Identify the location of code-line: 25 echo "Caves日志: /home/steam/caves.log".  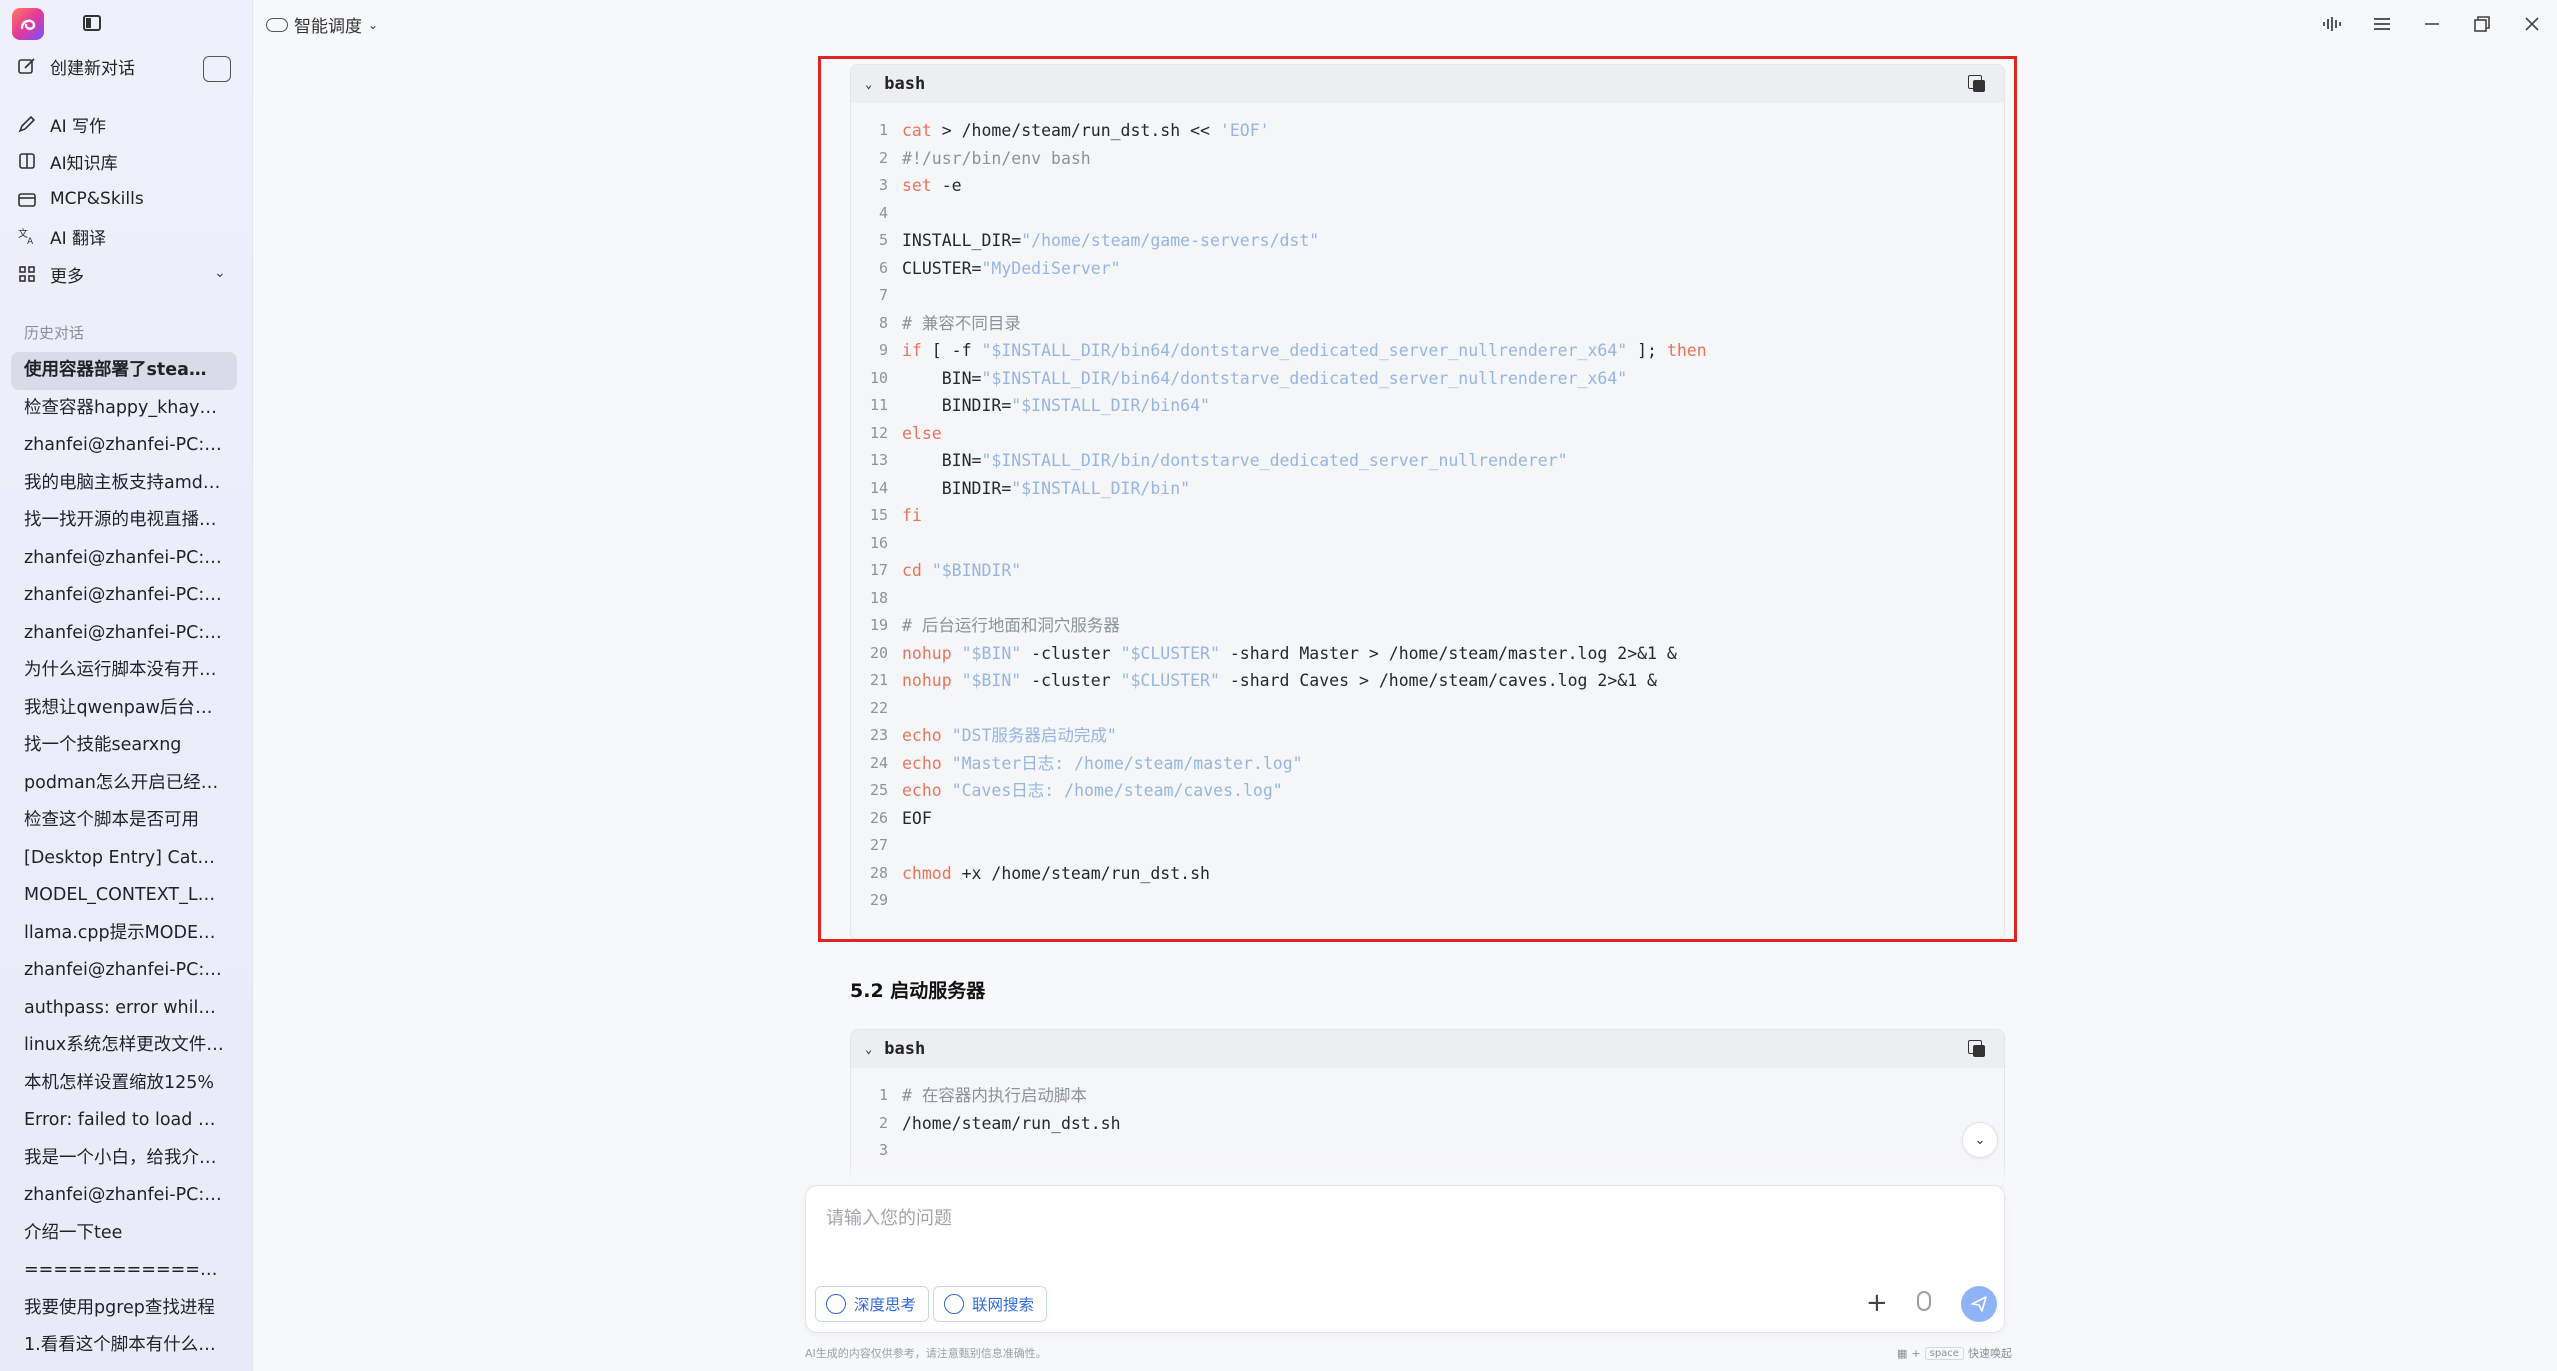
(1427, 791).